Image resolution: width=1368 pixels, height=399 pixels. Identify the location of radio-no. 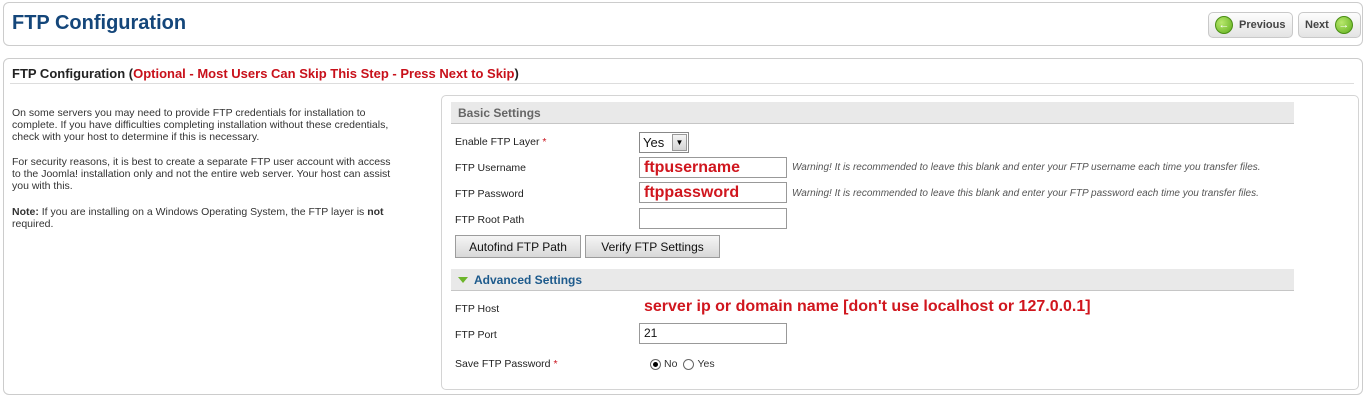
(655, 364).